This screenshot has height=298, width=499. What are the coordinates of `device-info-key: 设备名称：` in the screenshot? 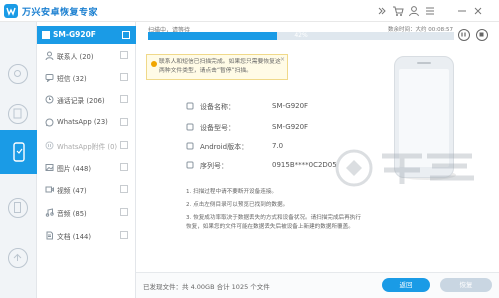 It's located at (217, 107).